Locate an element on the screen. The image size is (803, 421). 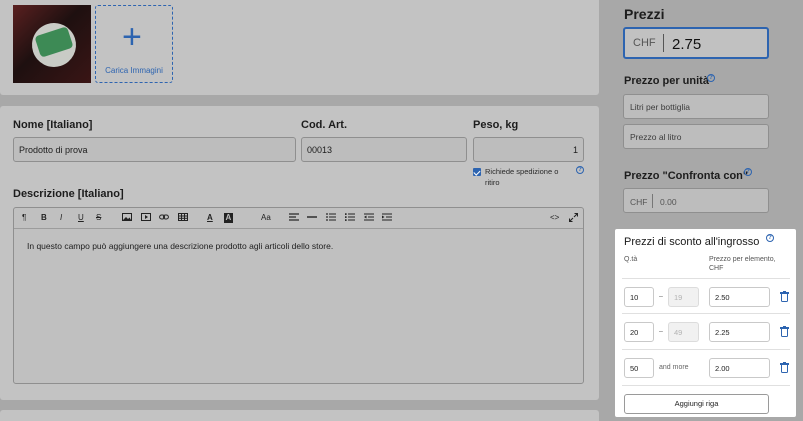
shipping-checkbox-label: Richiede spedizione o ritiro is located at coordinates (522, 177).